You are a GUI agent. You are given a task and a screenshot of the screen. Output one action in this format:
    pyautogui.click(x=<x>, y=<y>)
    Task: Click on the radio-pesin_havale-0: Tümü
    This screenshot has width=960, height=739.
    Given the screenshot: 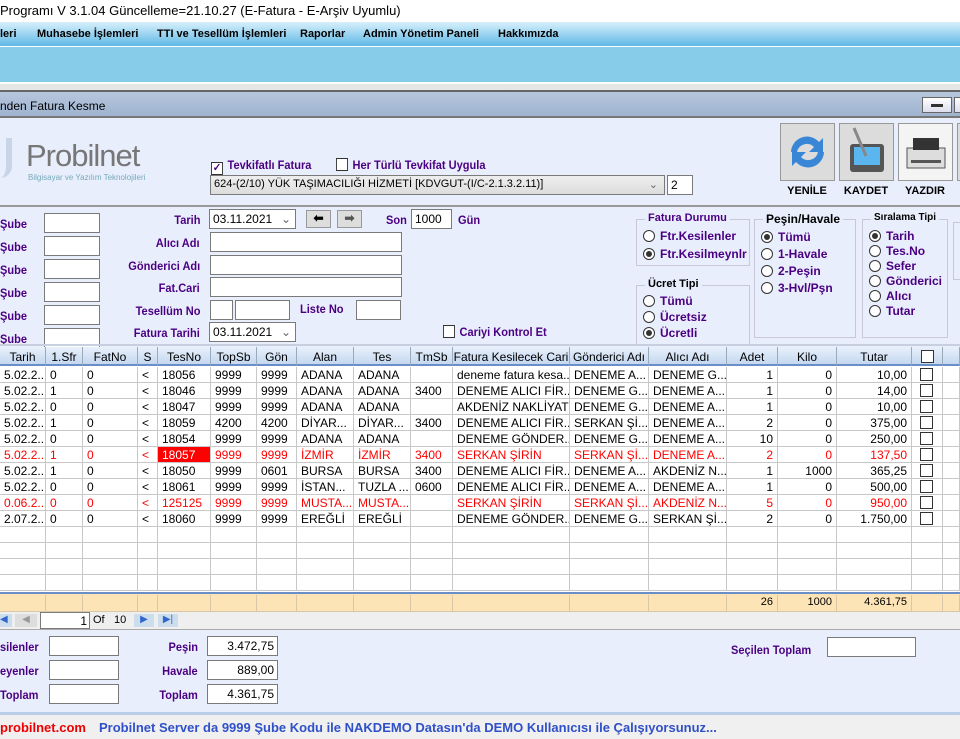 What is the action you would take?
    pyautogui.click(x=786, y=237)
    